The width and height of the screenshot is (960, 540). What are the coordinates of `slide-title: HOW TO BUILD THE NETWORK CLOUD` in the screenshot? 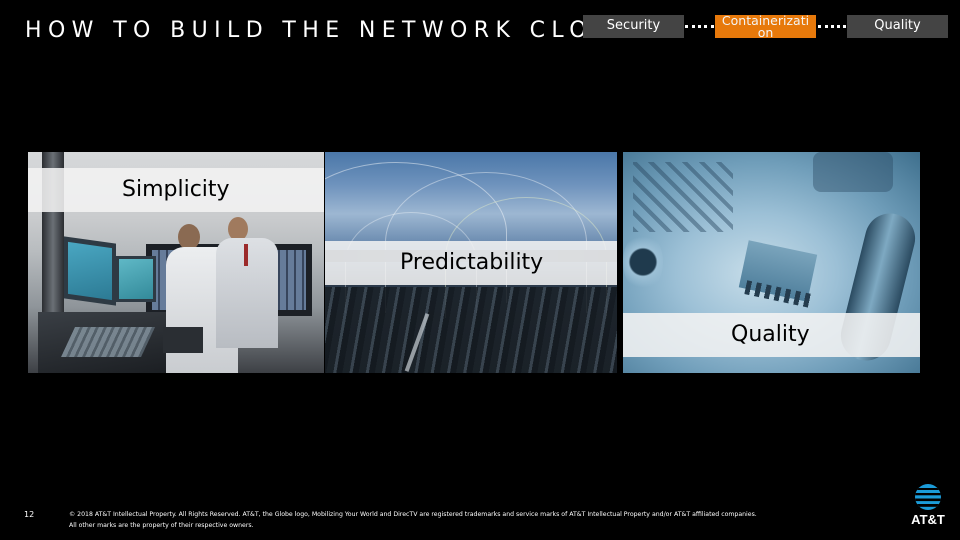 It's located at (332, 30).